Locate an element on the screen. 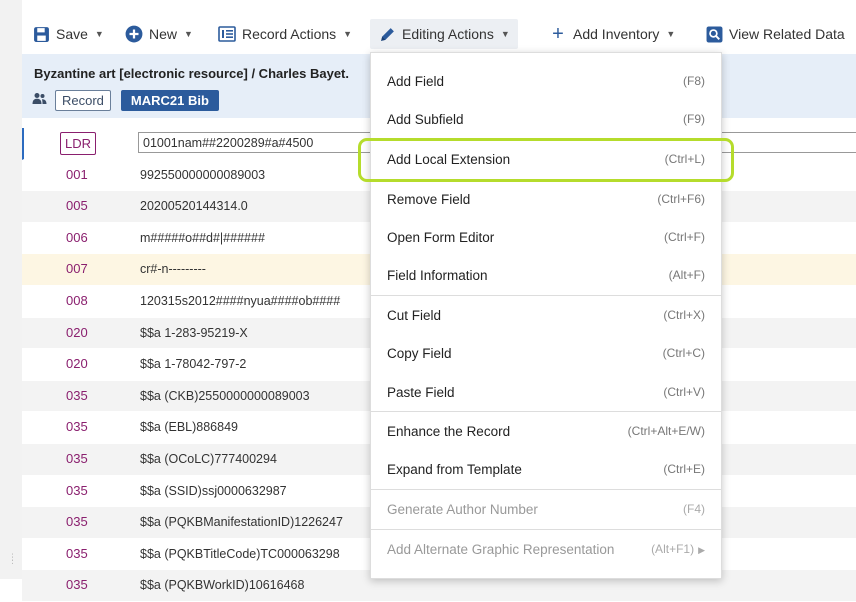 The width and height of the screenshot is (856, 602). menu-item-add-local-extension: Add Local Extension (Ctrl+L) is located at coordinates (546, 159).